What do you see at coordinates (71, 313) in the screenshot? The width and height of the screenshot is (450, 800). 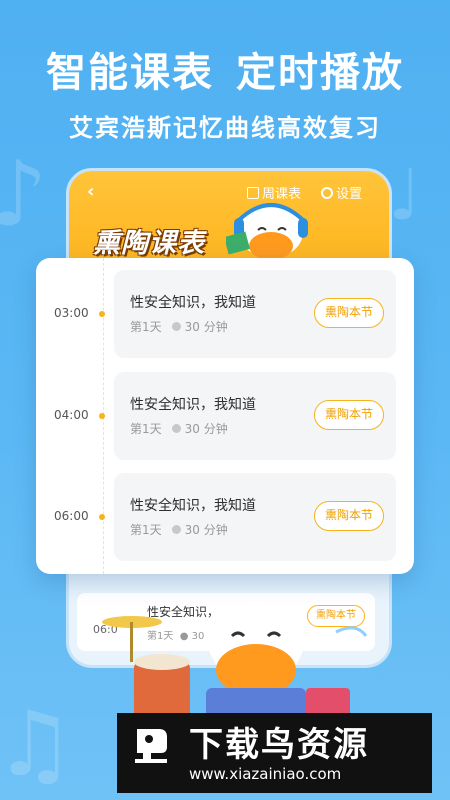 I see `schedule-time: 03:00` at bounding box center [71, 313].